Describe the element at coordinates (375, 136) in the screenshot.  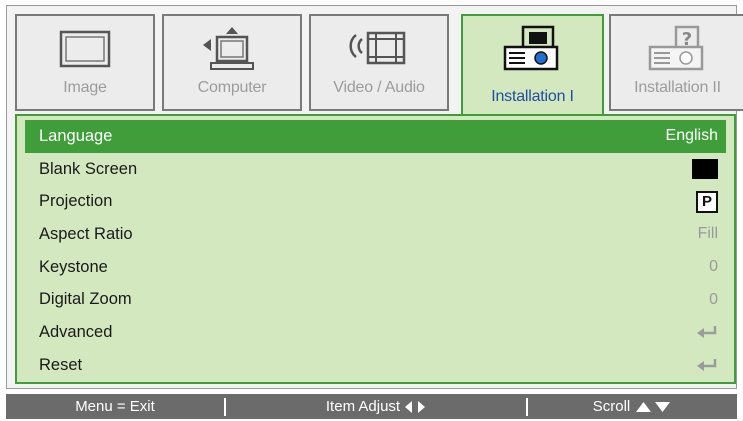
I see `menu-item-language: Language English` at that location.